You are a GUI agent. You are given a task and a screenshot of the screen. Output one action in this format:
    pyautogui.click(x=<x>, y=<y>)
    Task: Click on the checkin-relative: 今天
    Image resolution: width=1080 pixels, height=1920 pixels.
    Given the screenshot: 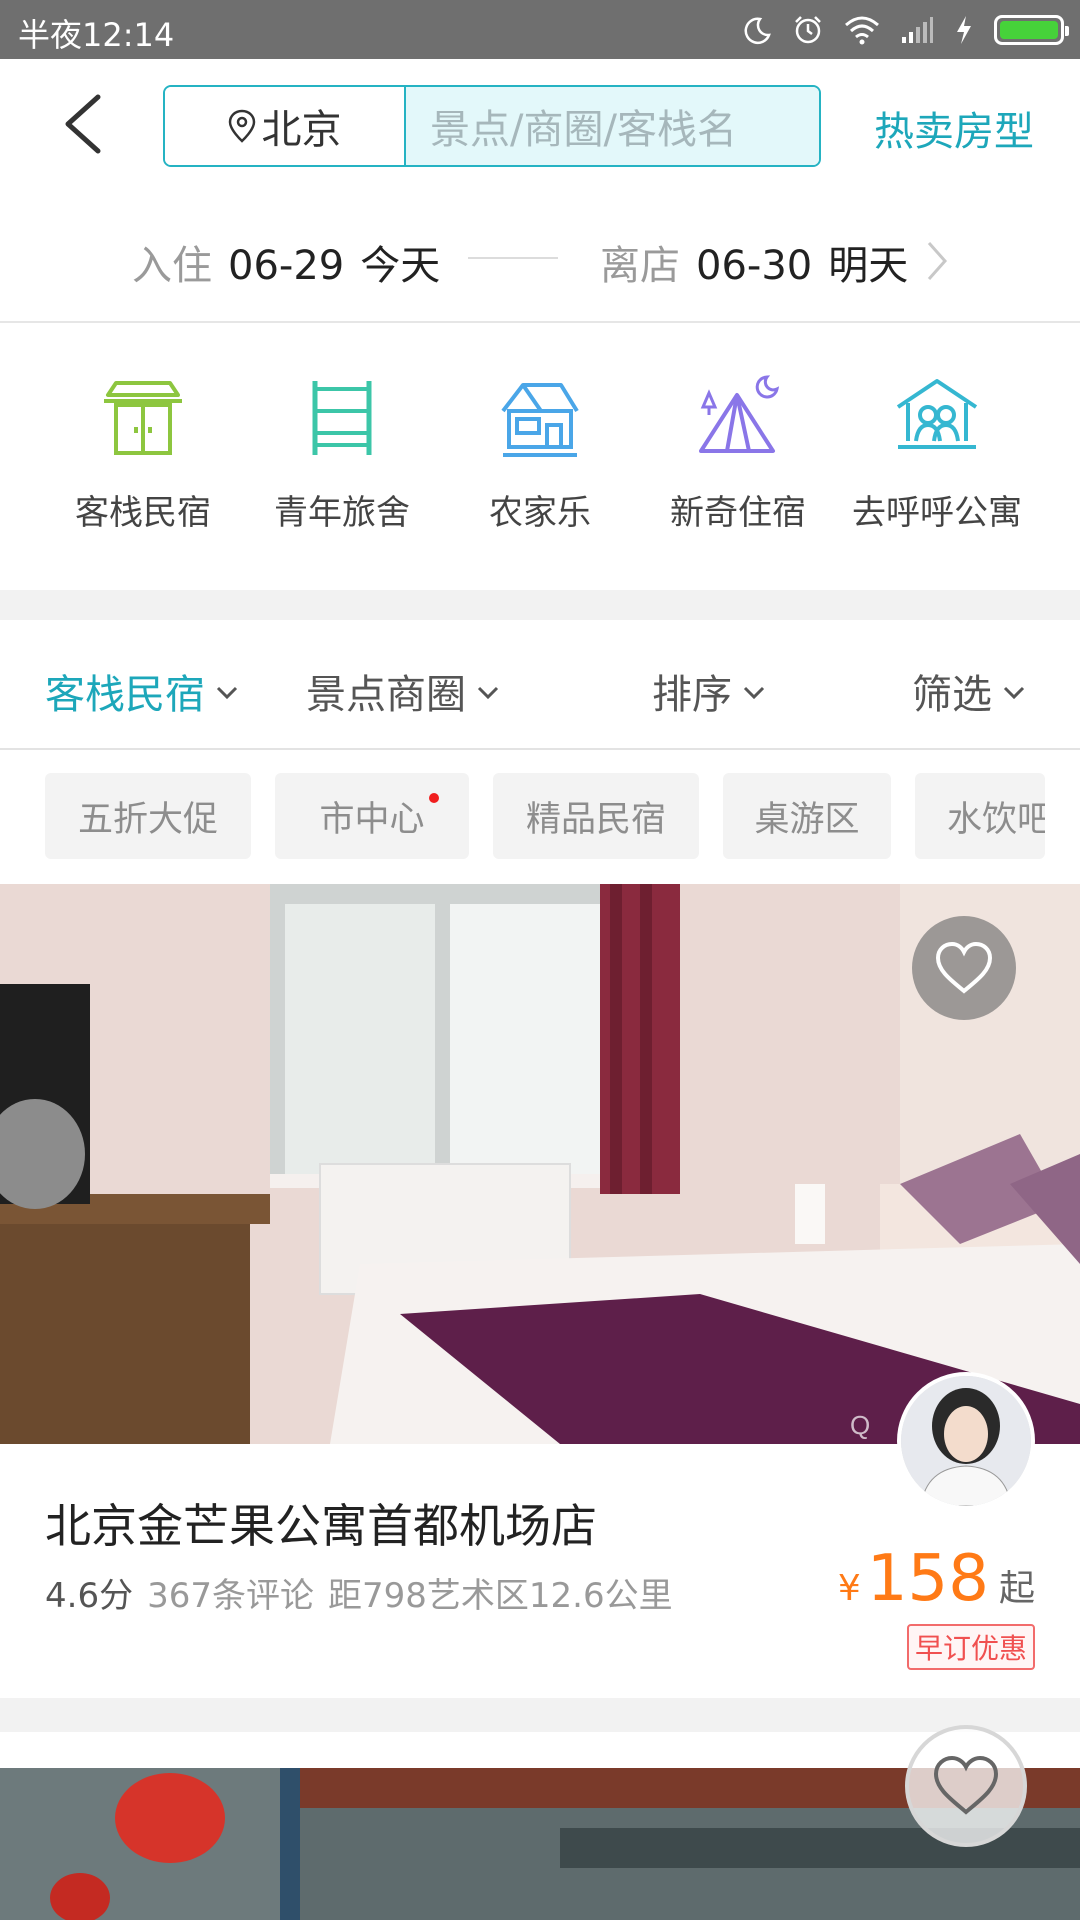 What is the action you would take?
    pyautogui.click(x=400, y=266)
    